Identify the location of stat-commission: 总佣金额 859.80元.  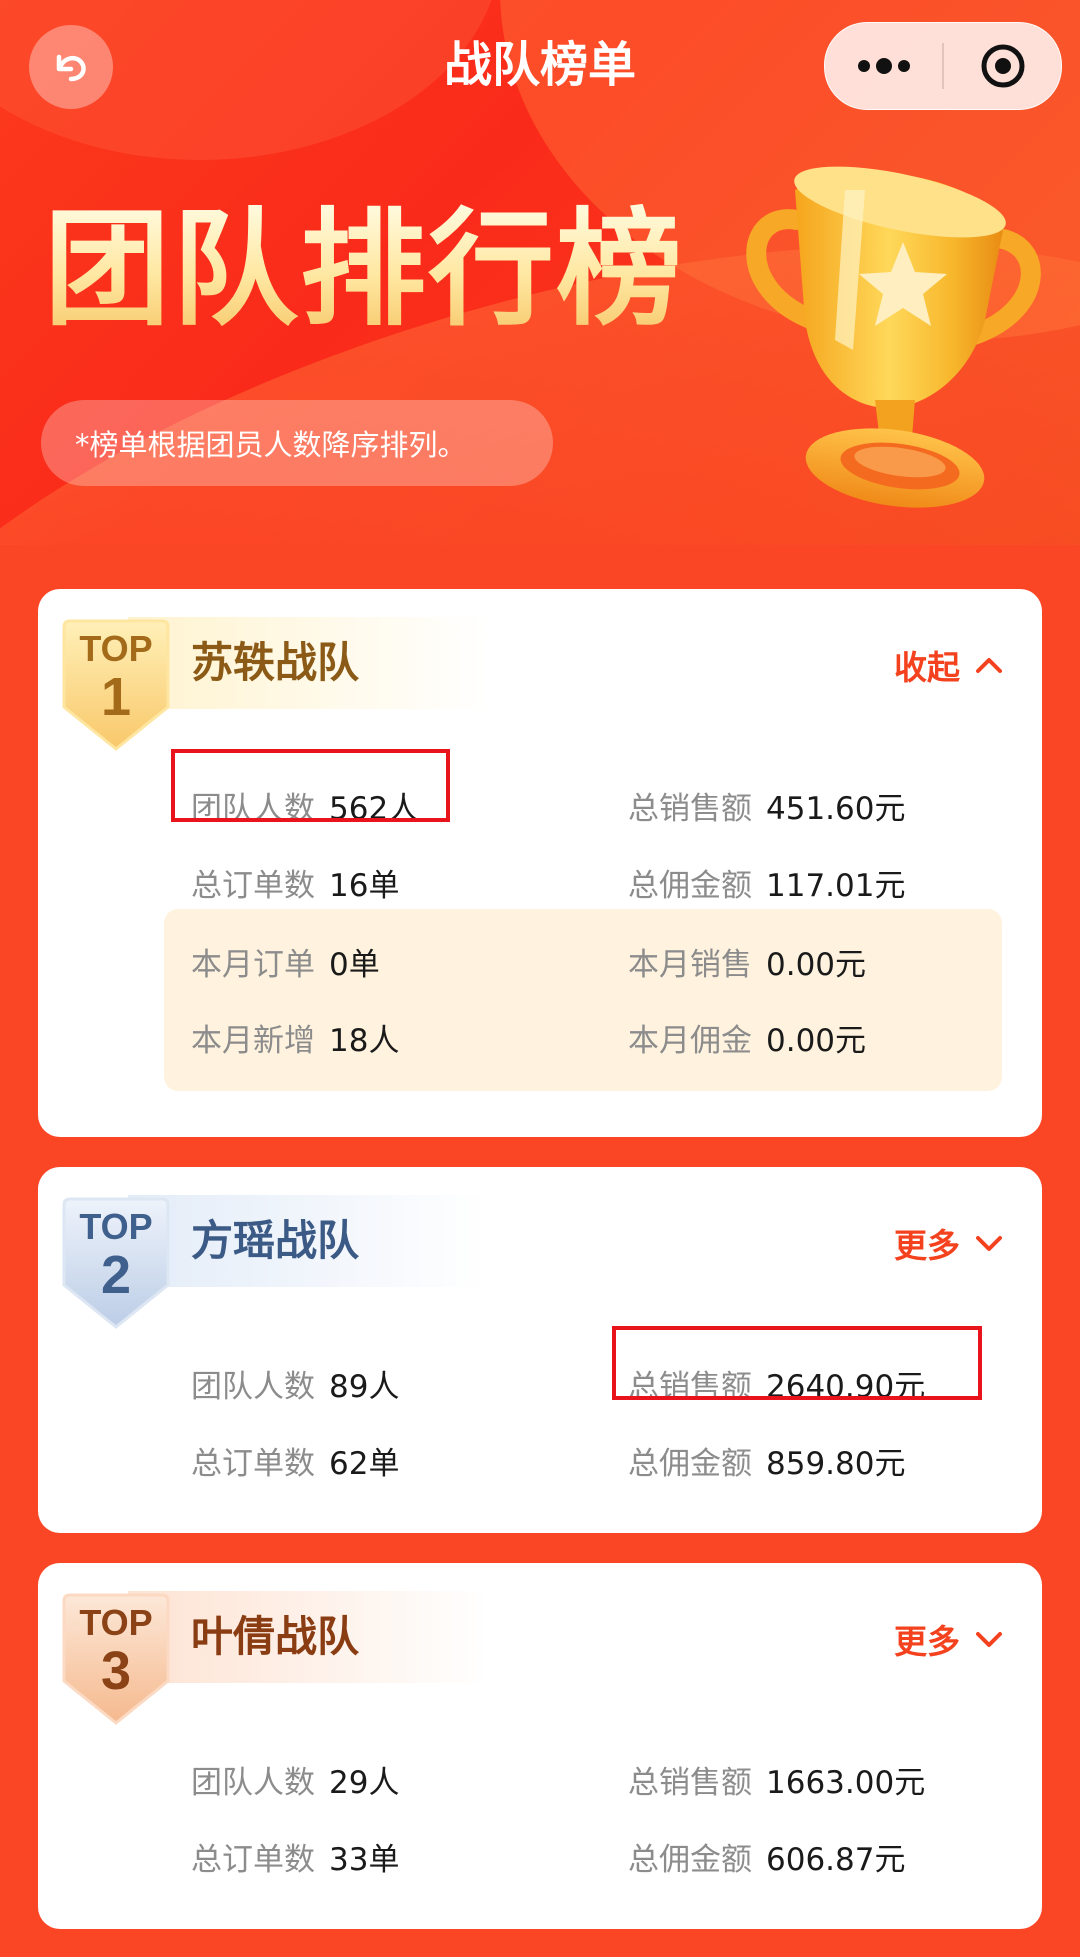
(766, 1464).